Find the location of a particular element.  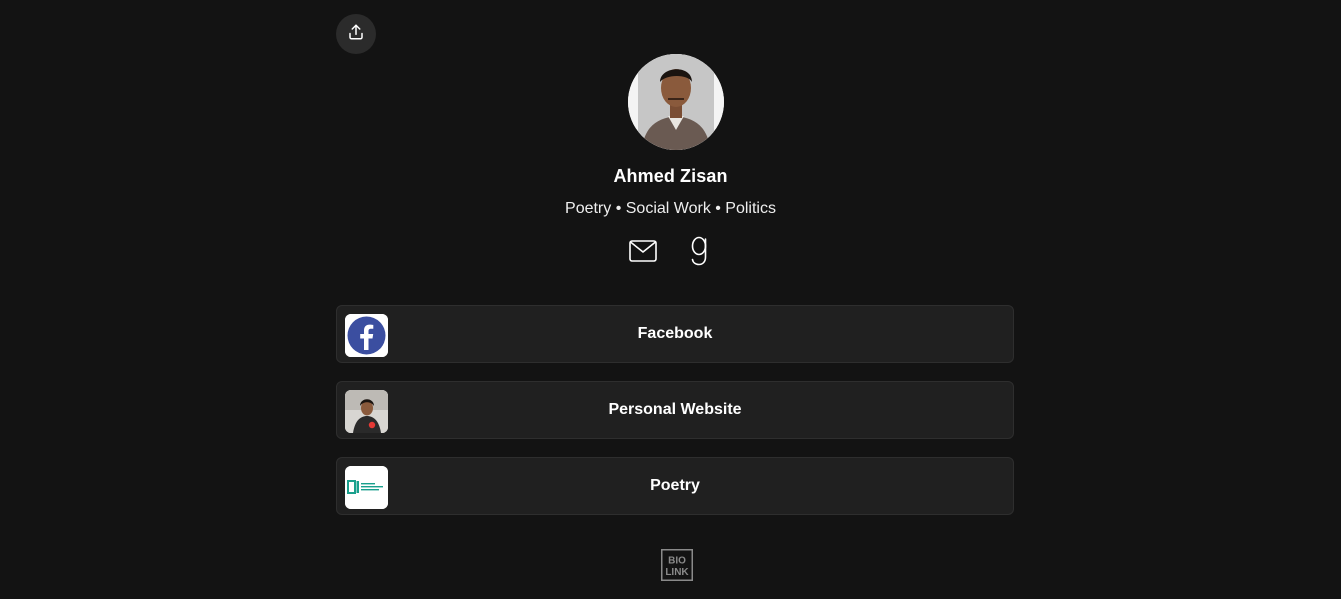

avatar is located at coordinates (676, 102).